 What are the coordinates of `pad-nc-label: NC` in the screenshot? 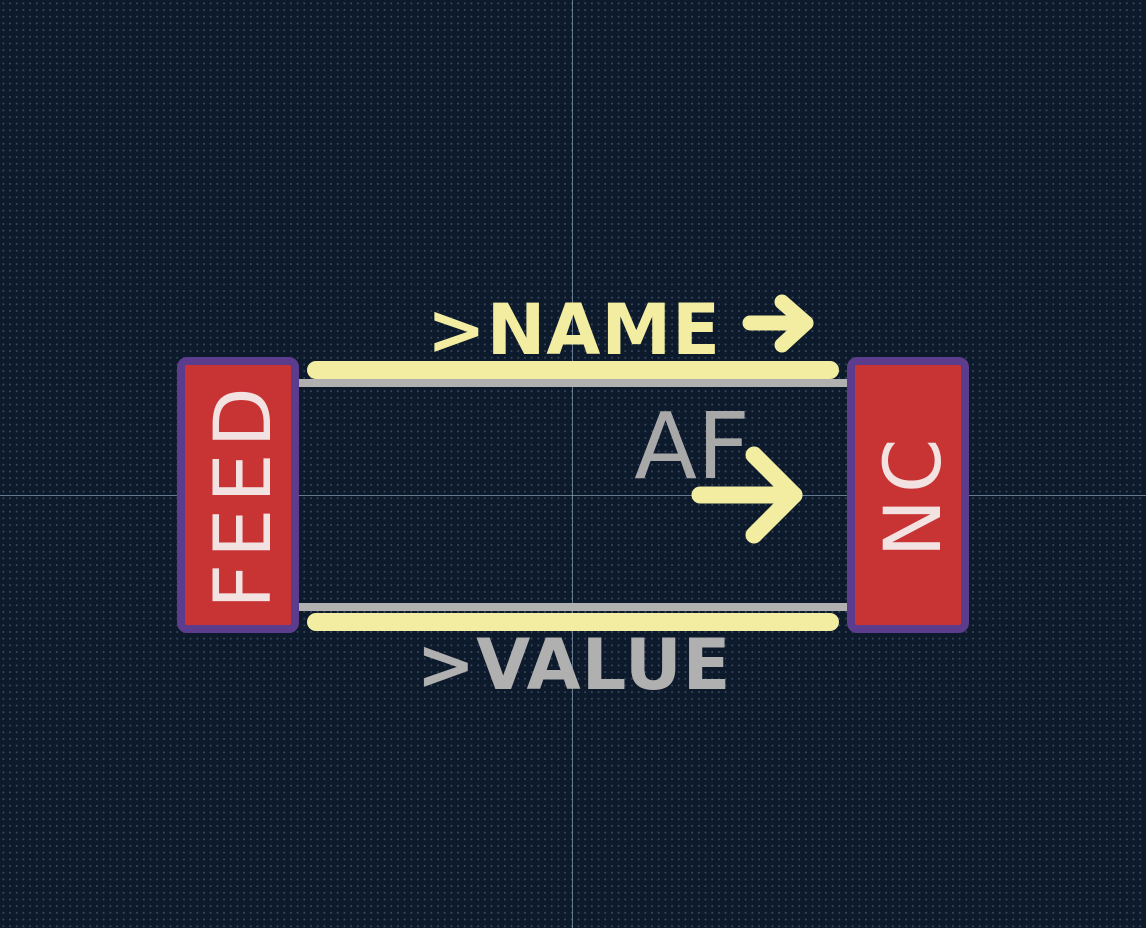 It's located at (914, 495).